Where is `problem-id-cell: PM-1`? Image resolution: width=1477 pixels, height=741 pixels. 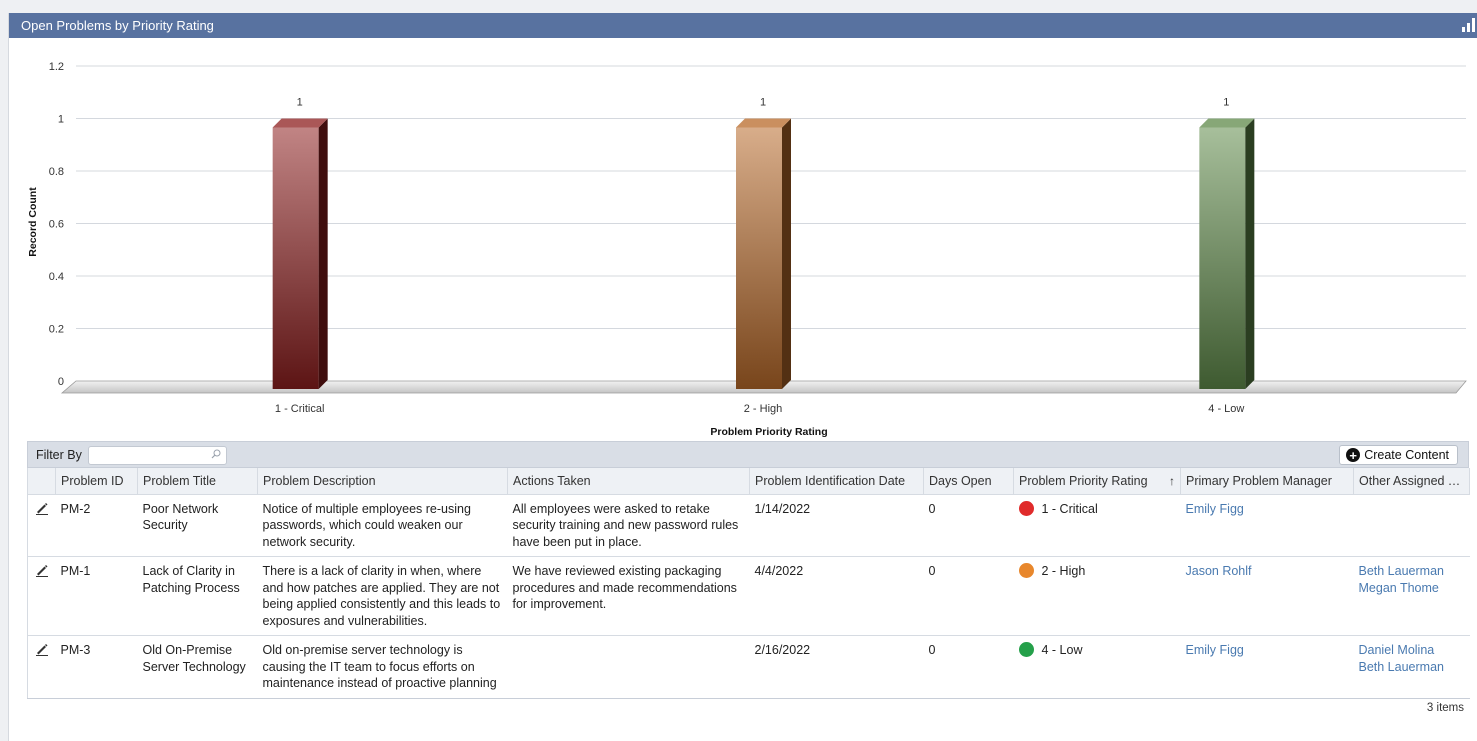 problem-id-cell: PM-1 is located at coordinates (96, 596).